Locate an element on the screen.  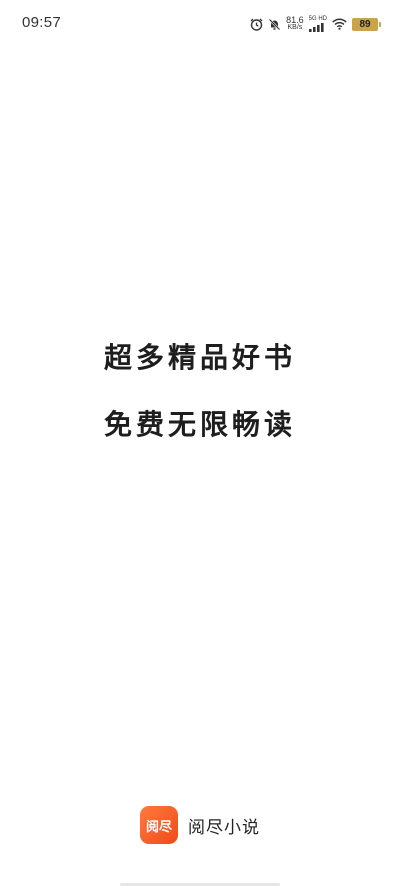
brand-footer: 阅尽 阅尽小说 is located at coordinates (200, 825).